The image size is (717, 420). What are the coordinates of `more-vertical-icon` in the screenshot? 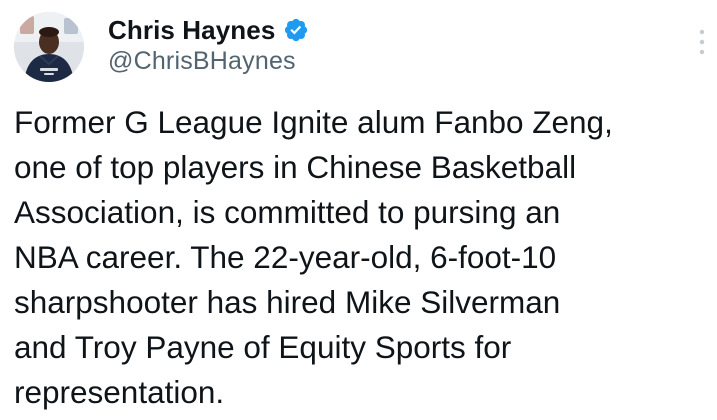 It's located at (702, 42).